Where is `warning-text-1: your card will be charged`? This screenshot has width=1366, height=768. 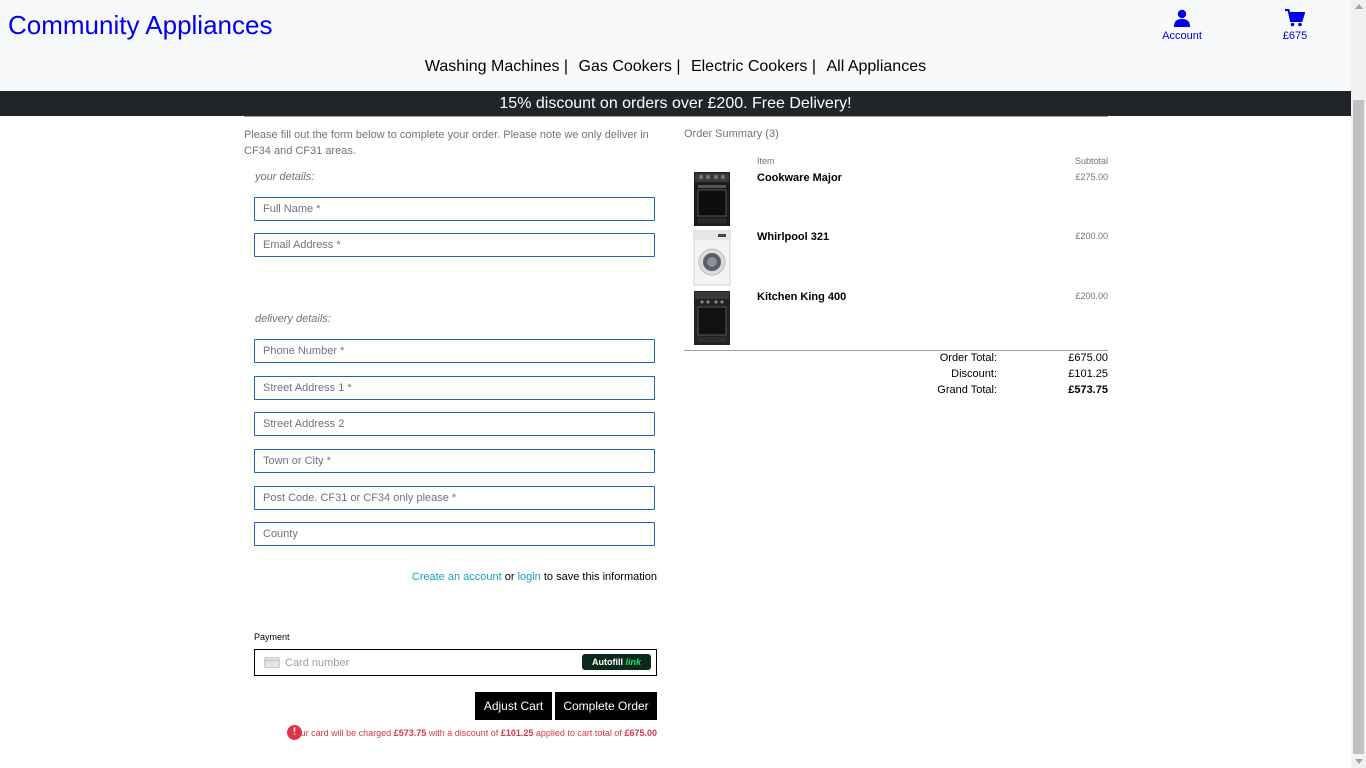 warning-text-1: your card will be charged is located at coordinates (341, 733).